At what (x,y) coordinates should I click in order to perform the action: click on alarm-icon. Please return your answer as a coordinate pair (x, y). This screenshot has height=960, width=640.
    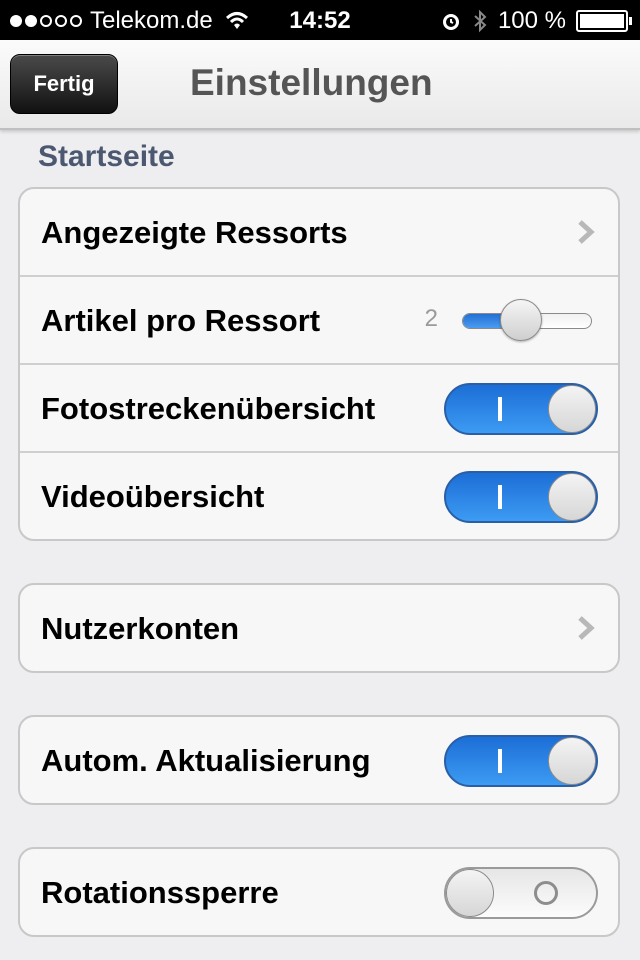
    Looking at the image, I should click on (450, 22).